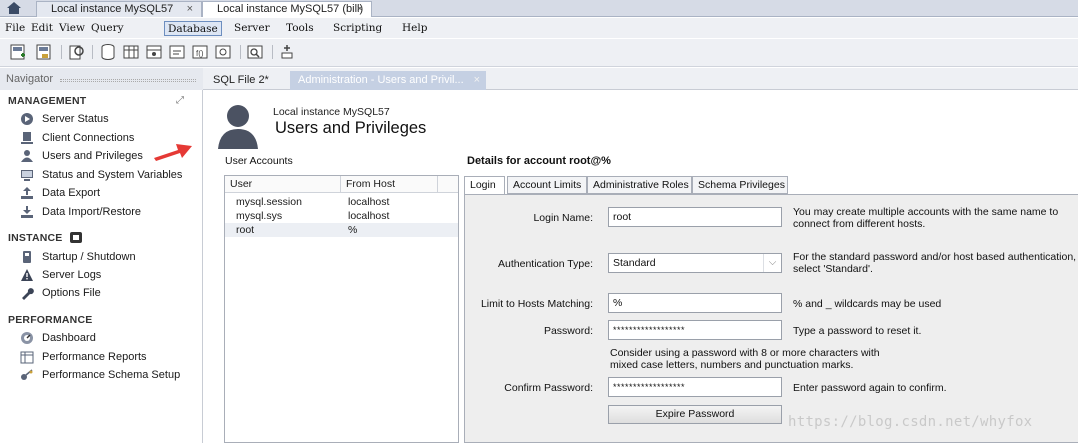  Describe the element at coordinates (76, 52) in the screenshot. I see `inspector-icon` at that location.